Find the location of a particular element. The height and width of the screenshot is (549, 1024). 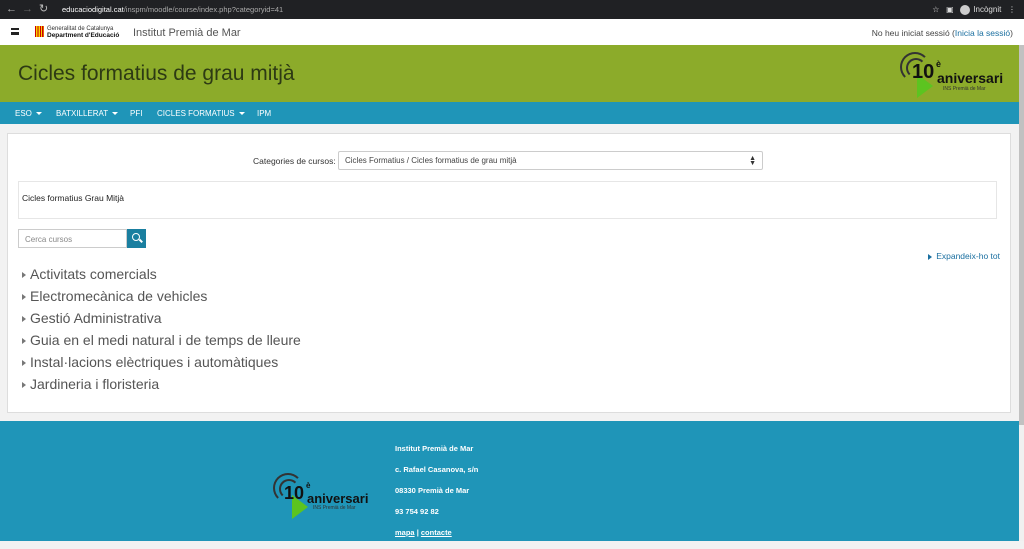

menu-item-cicles-formatius: CICLES FORMATIUS is located at coordinates (201, 113).